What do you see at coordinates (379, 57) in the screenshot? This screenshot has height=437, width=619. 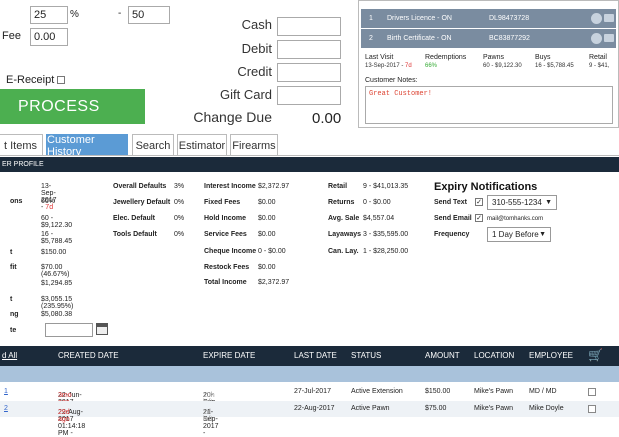 I see `last-visit-label: Last Visit` at bounding box center [379, 57].